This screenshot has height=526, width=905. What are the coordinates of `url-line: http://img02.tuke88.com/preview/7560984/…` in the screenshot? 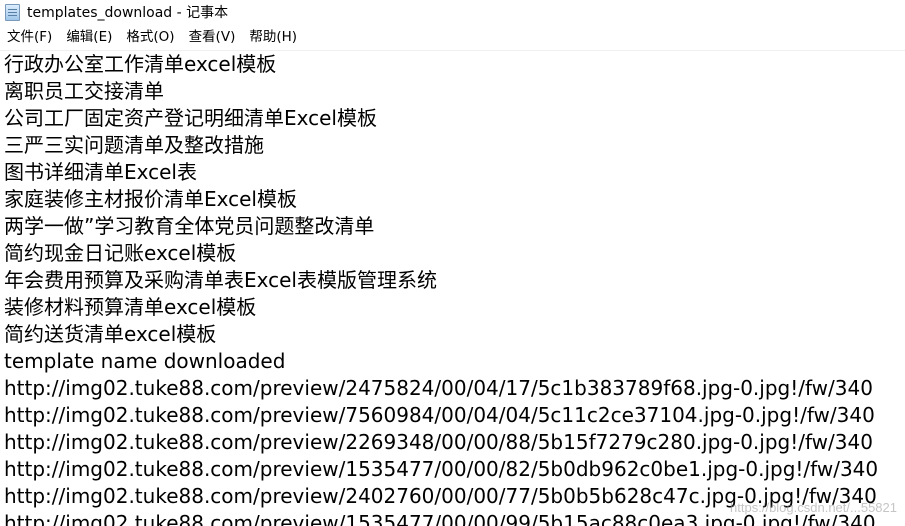 It's located at (439, 415).